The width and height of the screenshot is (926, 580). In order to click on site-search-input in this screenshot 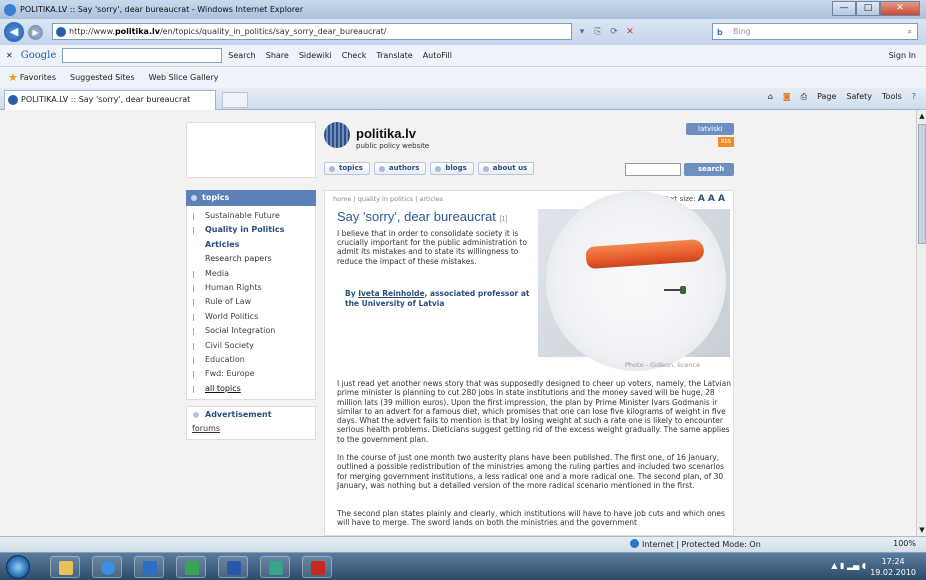, I will do `click(653, 169)`.